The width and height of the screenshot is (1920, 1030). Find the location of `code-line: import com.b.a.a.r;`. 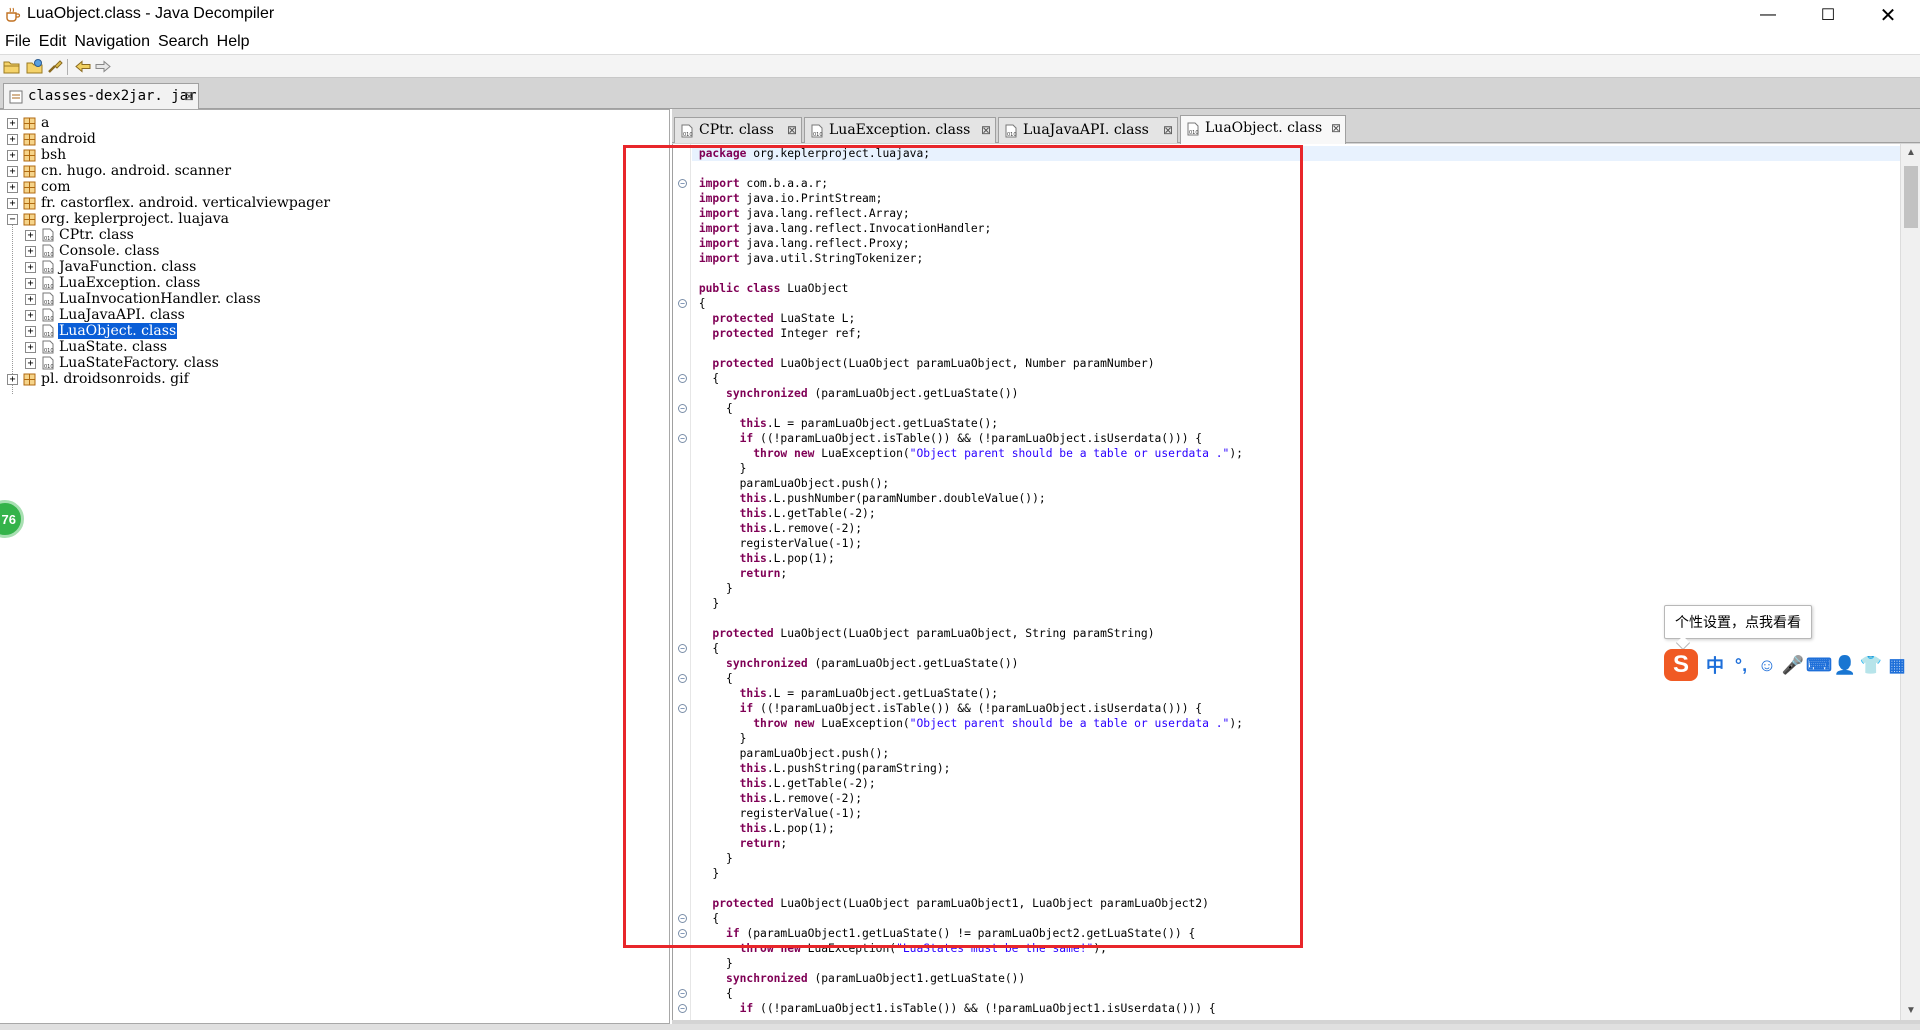

code-line: import com.b.a.a.r; is located at coordinates (763, 183).